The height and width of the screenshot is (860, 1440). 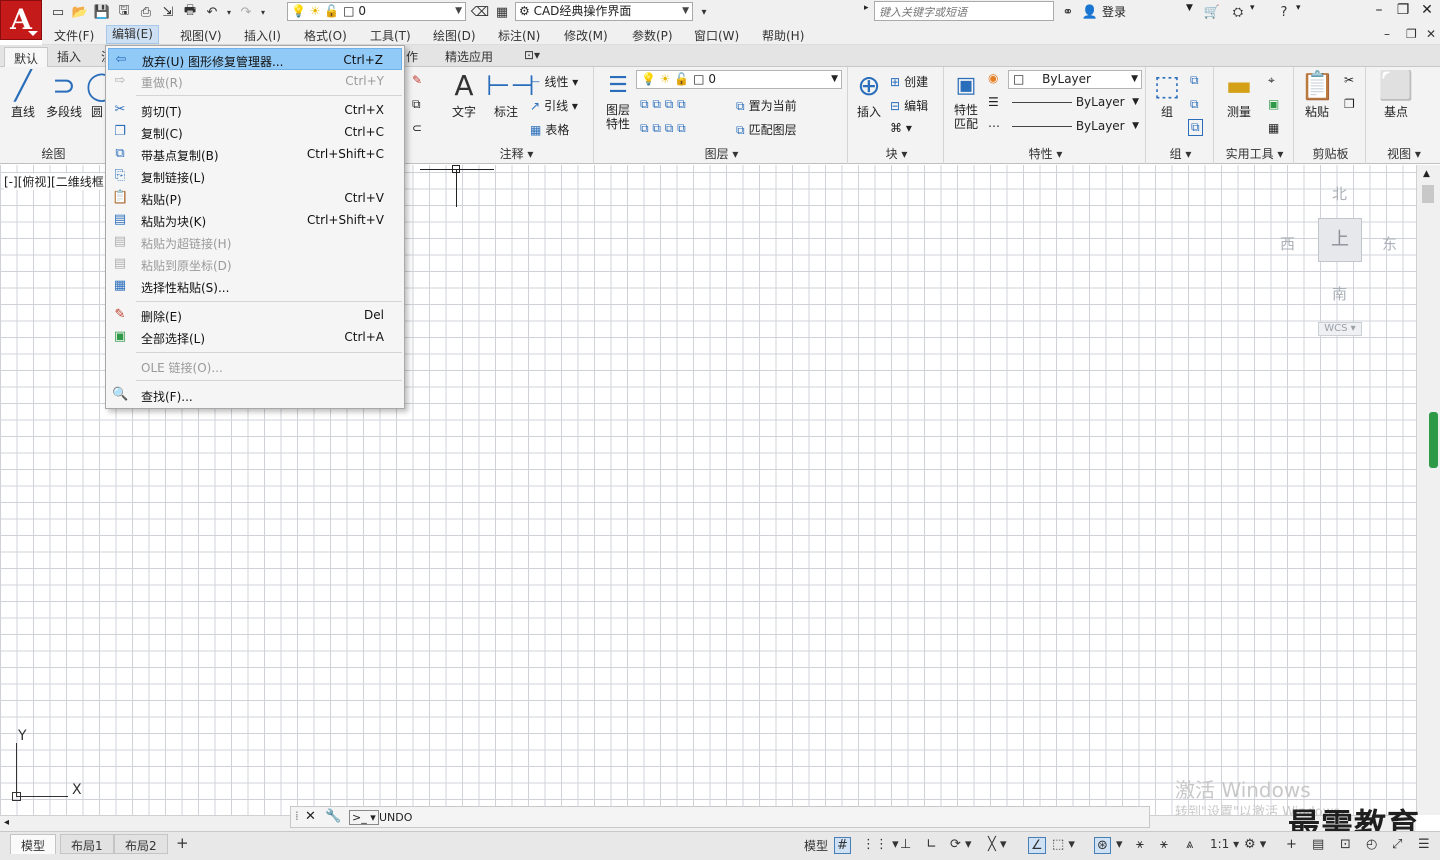 I want to click on search-expand-icon: ▸, so click(x=866, y=8).